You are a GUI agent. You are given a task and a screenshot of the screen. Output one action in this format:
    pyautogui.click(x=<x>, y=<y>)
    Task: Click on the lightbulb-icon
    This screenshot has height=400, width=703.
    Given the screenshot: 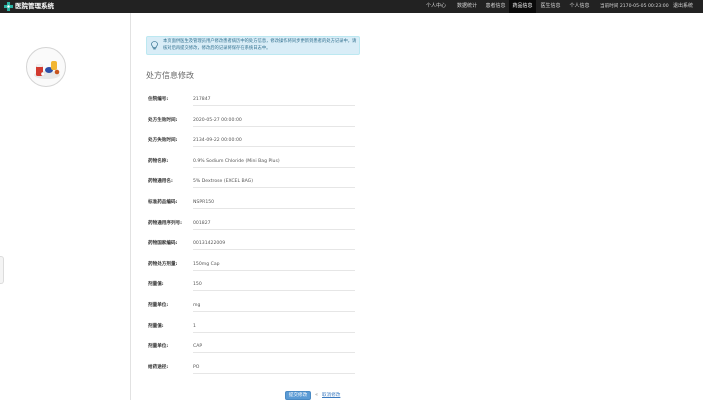 What is the action you would take?
    pyautogui.click(x=154, y=45)
    